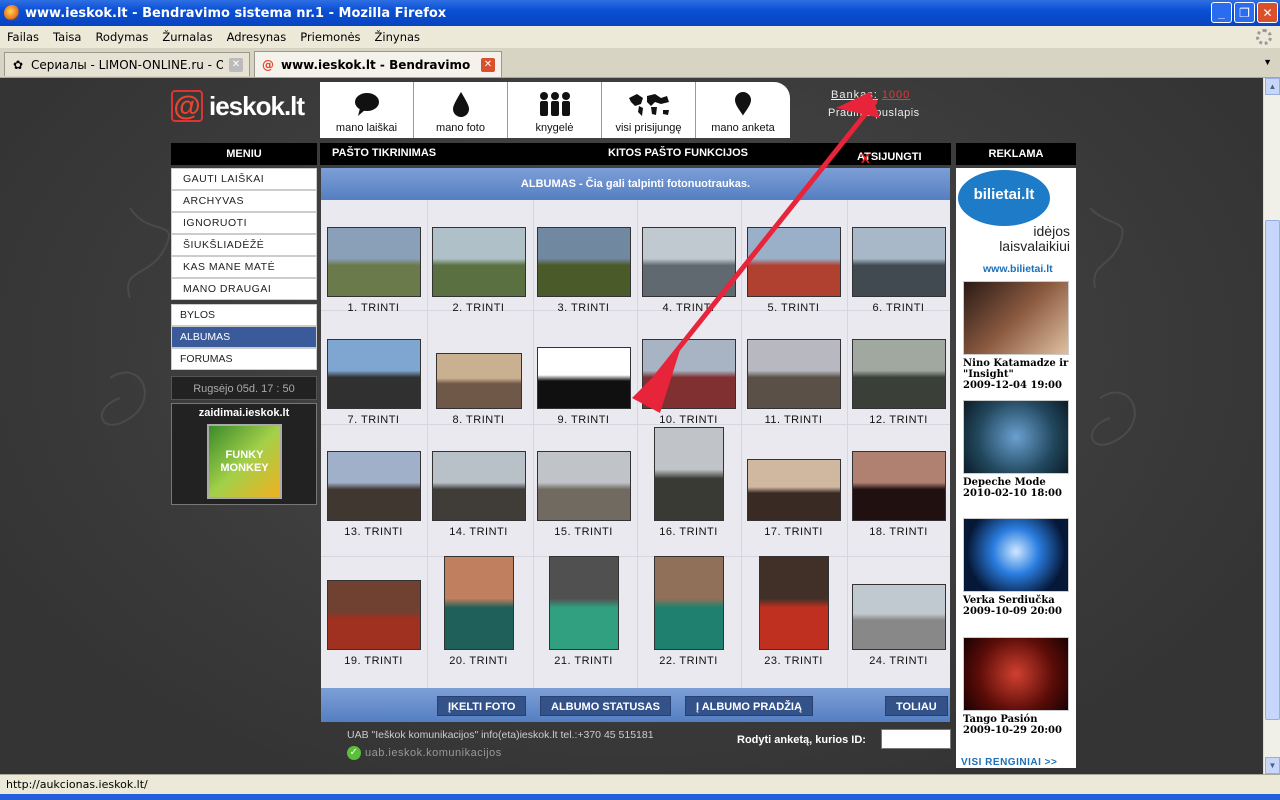 Image resolution: width=1280 pixels, height=800 pixels. I want to click on profile-id-input, so click(916, 739).